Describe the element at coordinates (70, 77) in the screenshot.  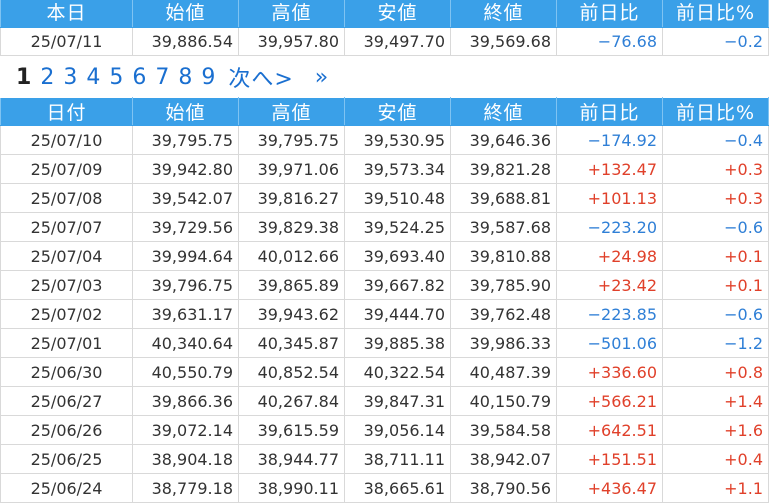
I see `page-link: 3` at that location.